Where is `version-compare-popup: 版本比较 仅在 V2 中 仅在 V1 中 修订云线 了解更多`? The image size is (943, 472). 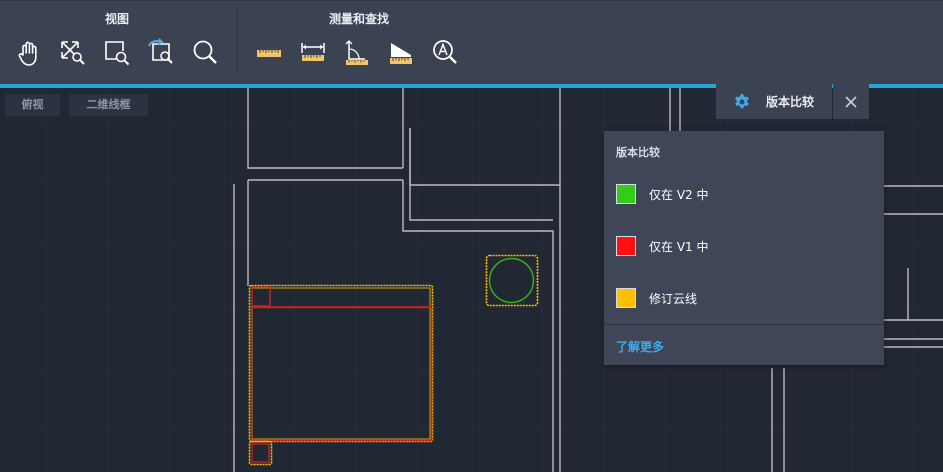 version-compare-popup: 版本比较 仅在 V2 中 仅在 V1 中 修订云线 了解更多 is located at coordinates (744, 248).